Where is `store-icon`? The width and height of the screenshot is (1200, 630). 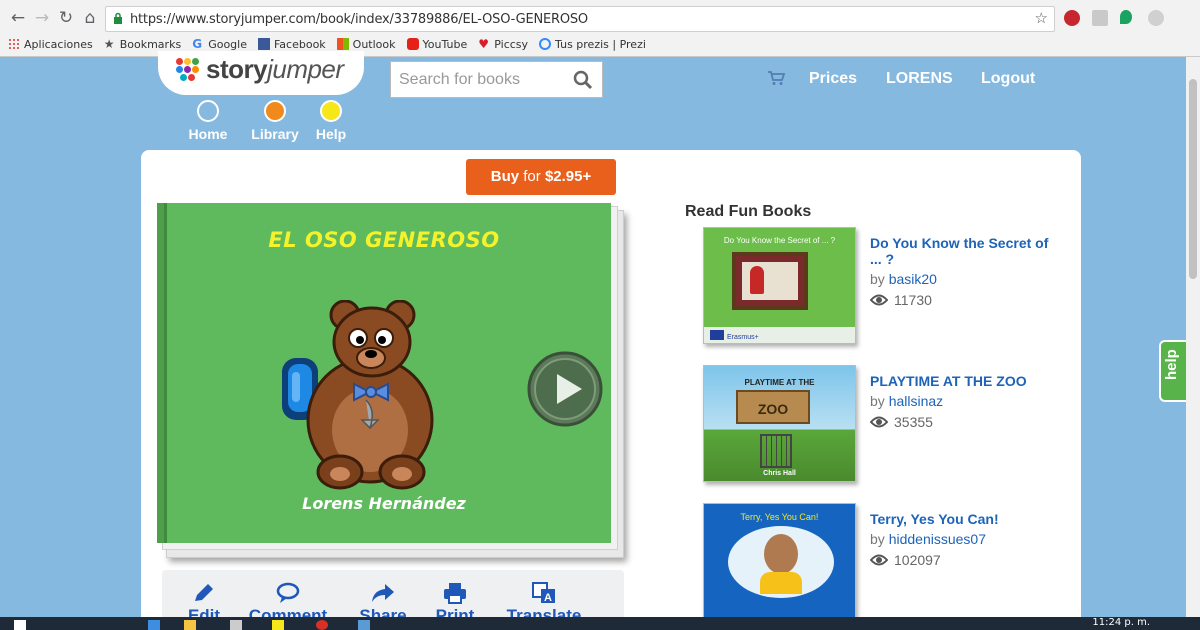
store-icon is located at coordinates (236, 625).